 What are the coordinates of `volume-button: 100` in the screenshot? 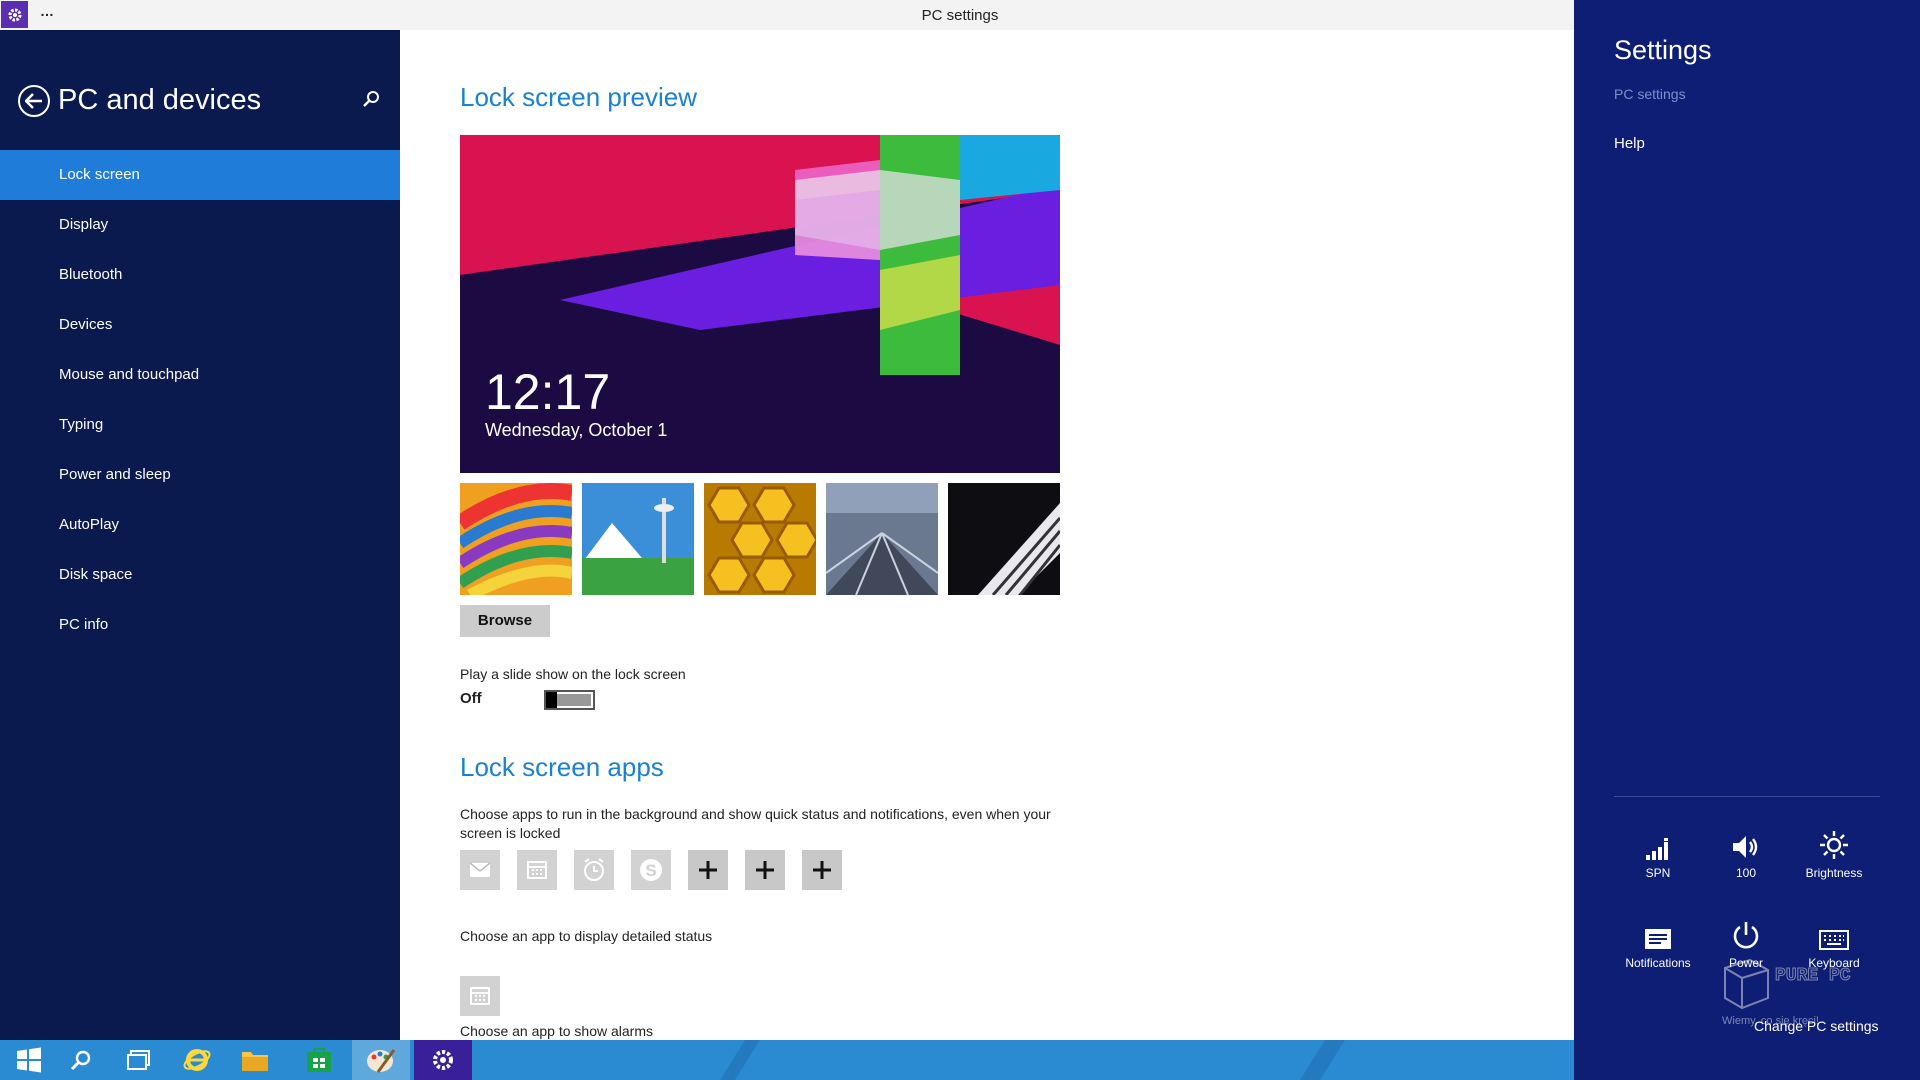 It's located at (1746, 853).